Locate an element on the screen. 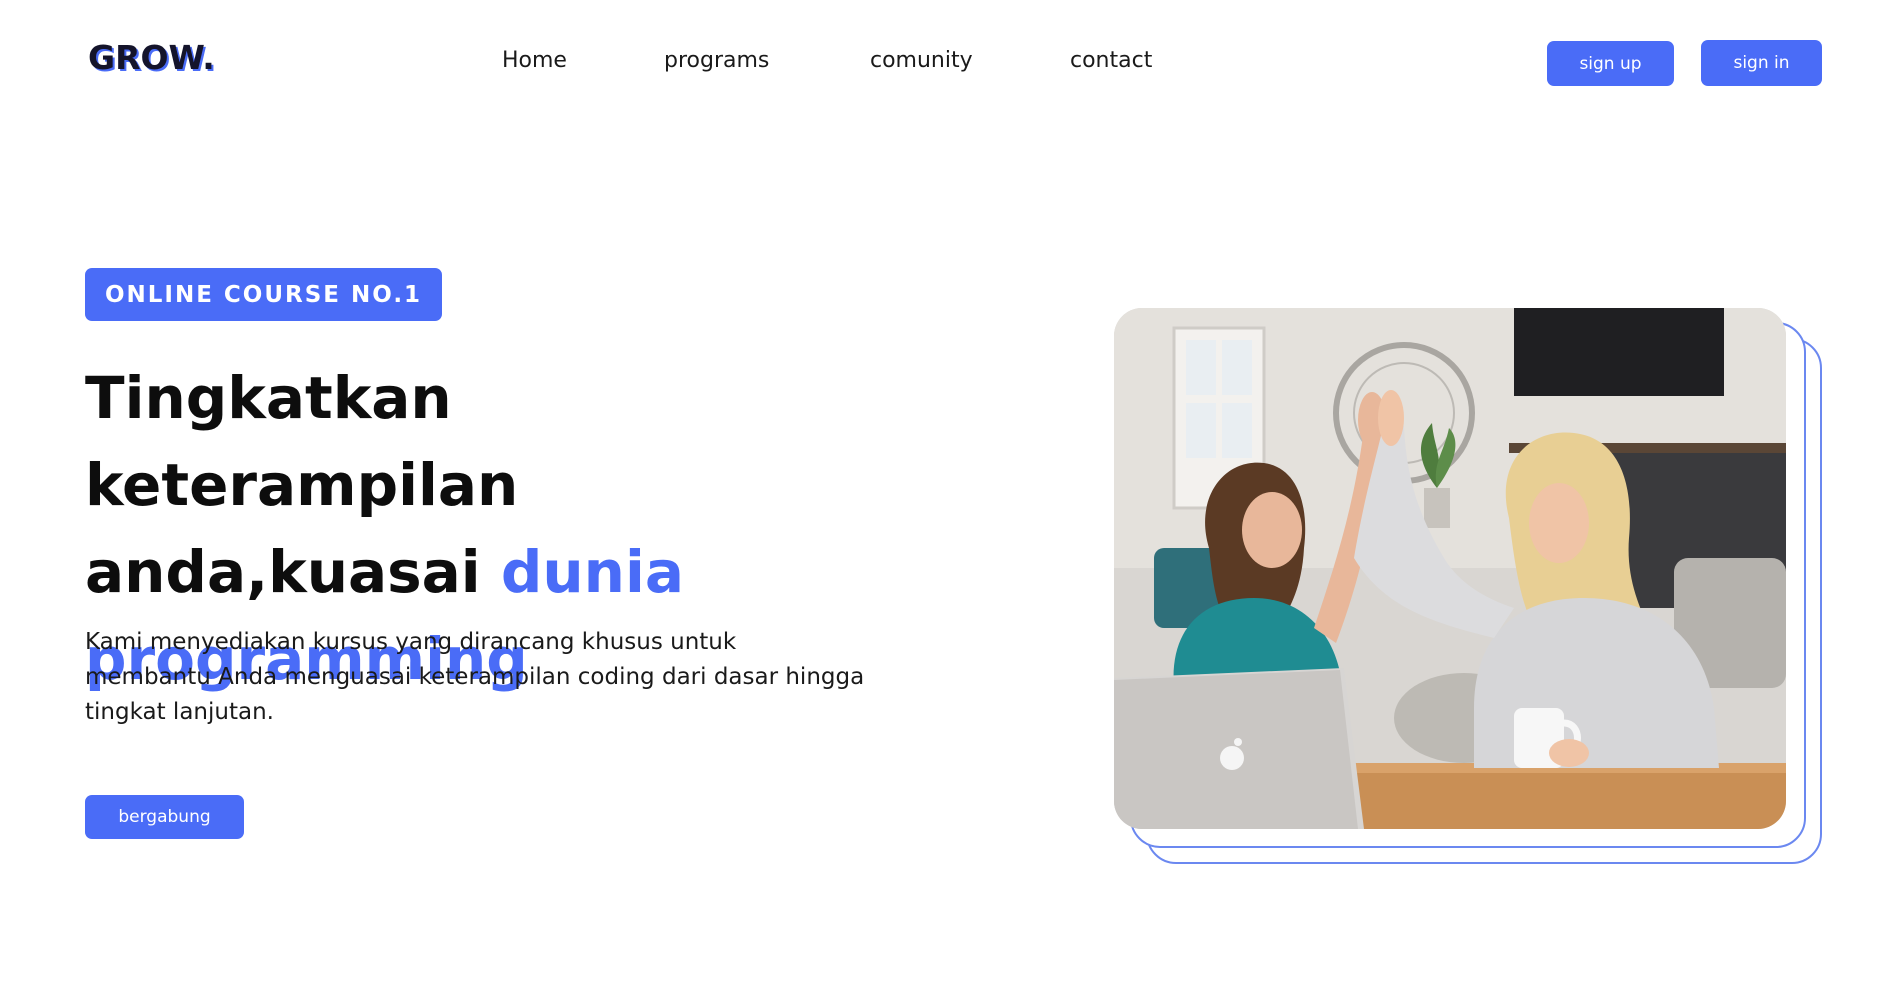 Image resolution: width=1884 pixels, height=990 pixels. headline-text: Tingkatkan keterampilan anda,kuasai is located at coordinates (302, 485).